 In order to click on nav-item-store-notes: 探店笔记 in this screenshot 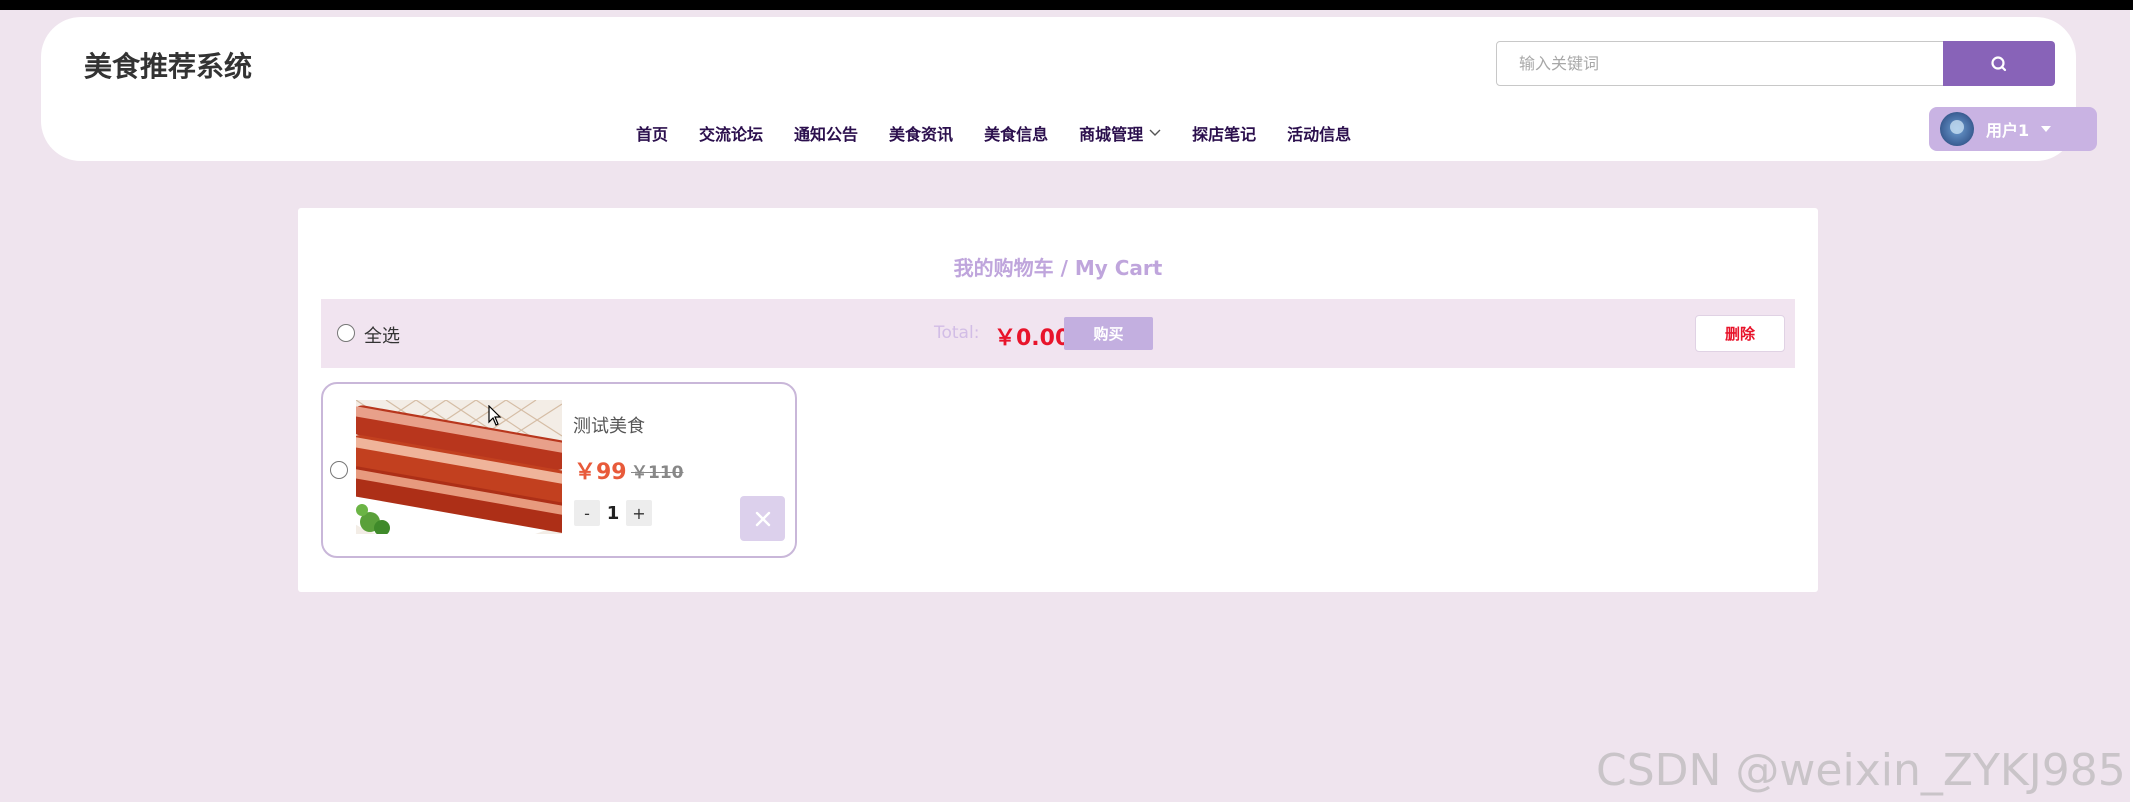, I will do `click(1224, 133)`.